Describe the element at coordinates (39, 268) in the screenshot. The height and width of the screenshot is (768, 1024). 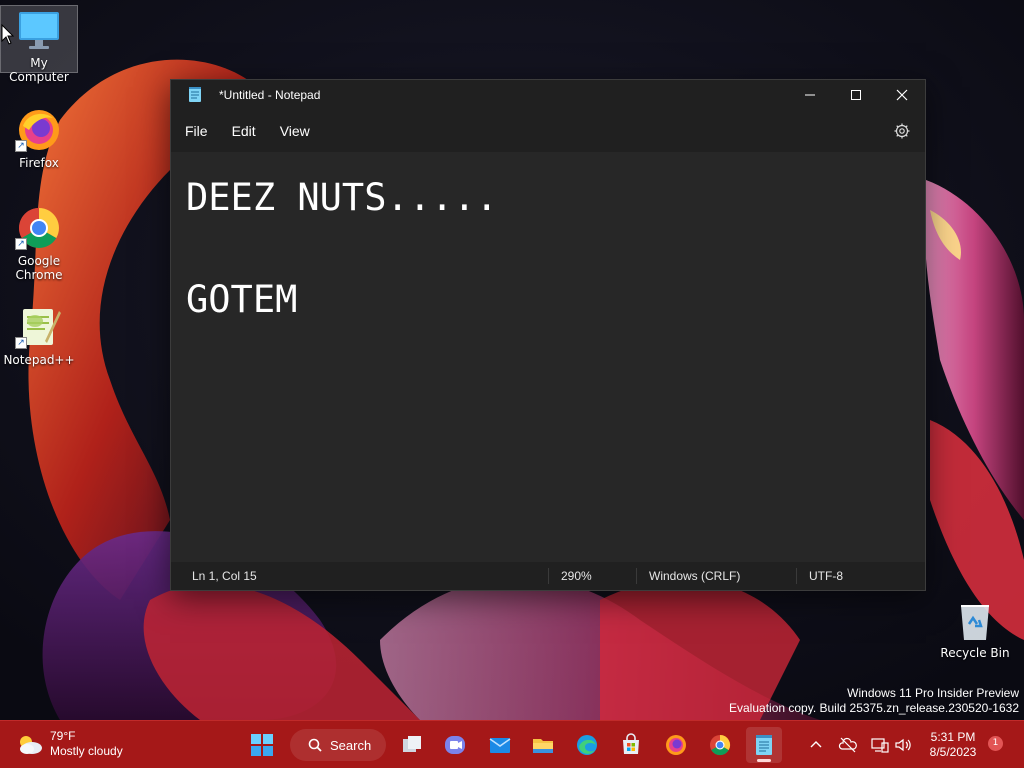
I see `desktop-icon-label: Google Chrome` at that location.